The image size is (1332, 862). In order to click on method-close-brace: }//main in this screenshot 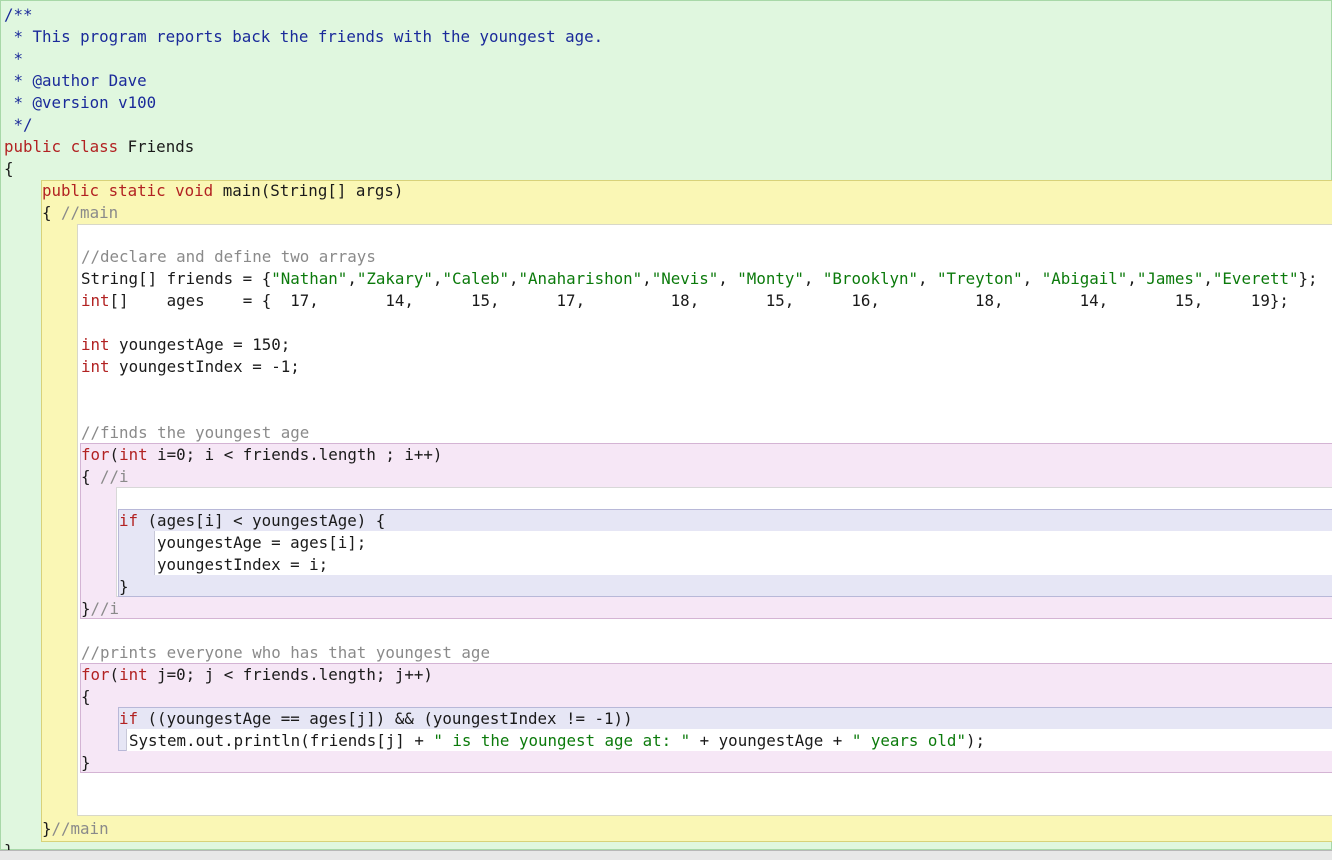, I will do `click(75, 829)`.